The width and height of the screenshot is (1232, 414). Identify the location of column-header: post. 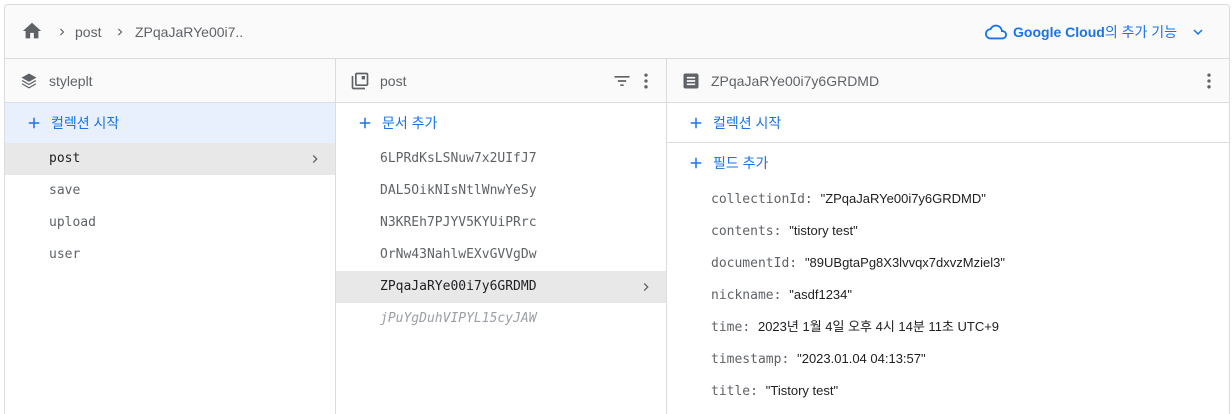
(501, 81).